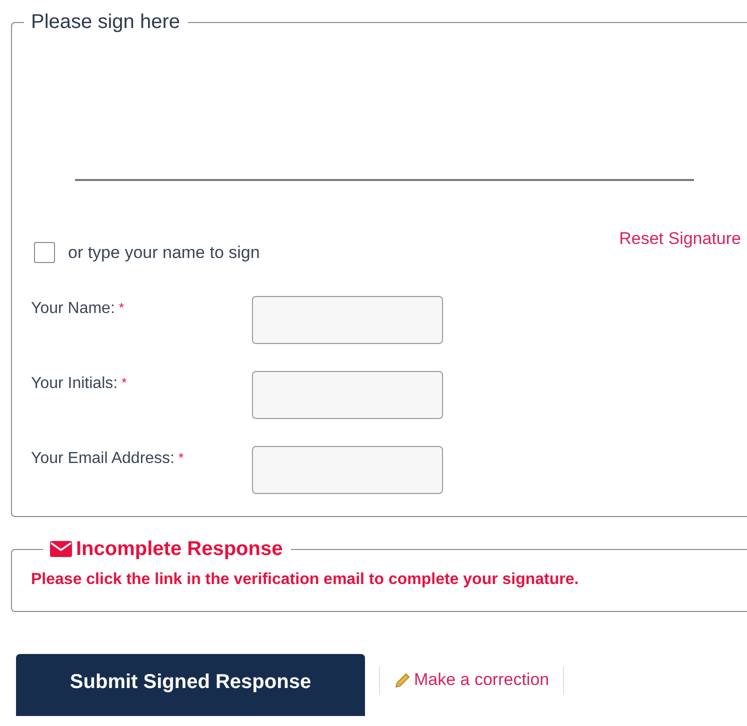  I want to click on field-label: Your Email Address: *, so click(108, 459).